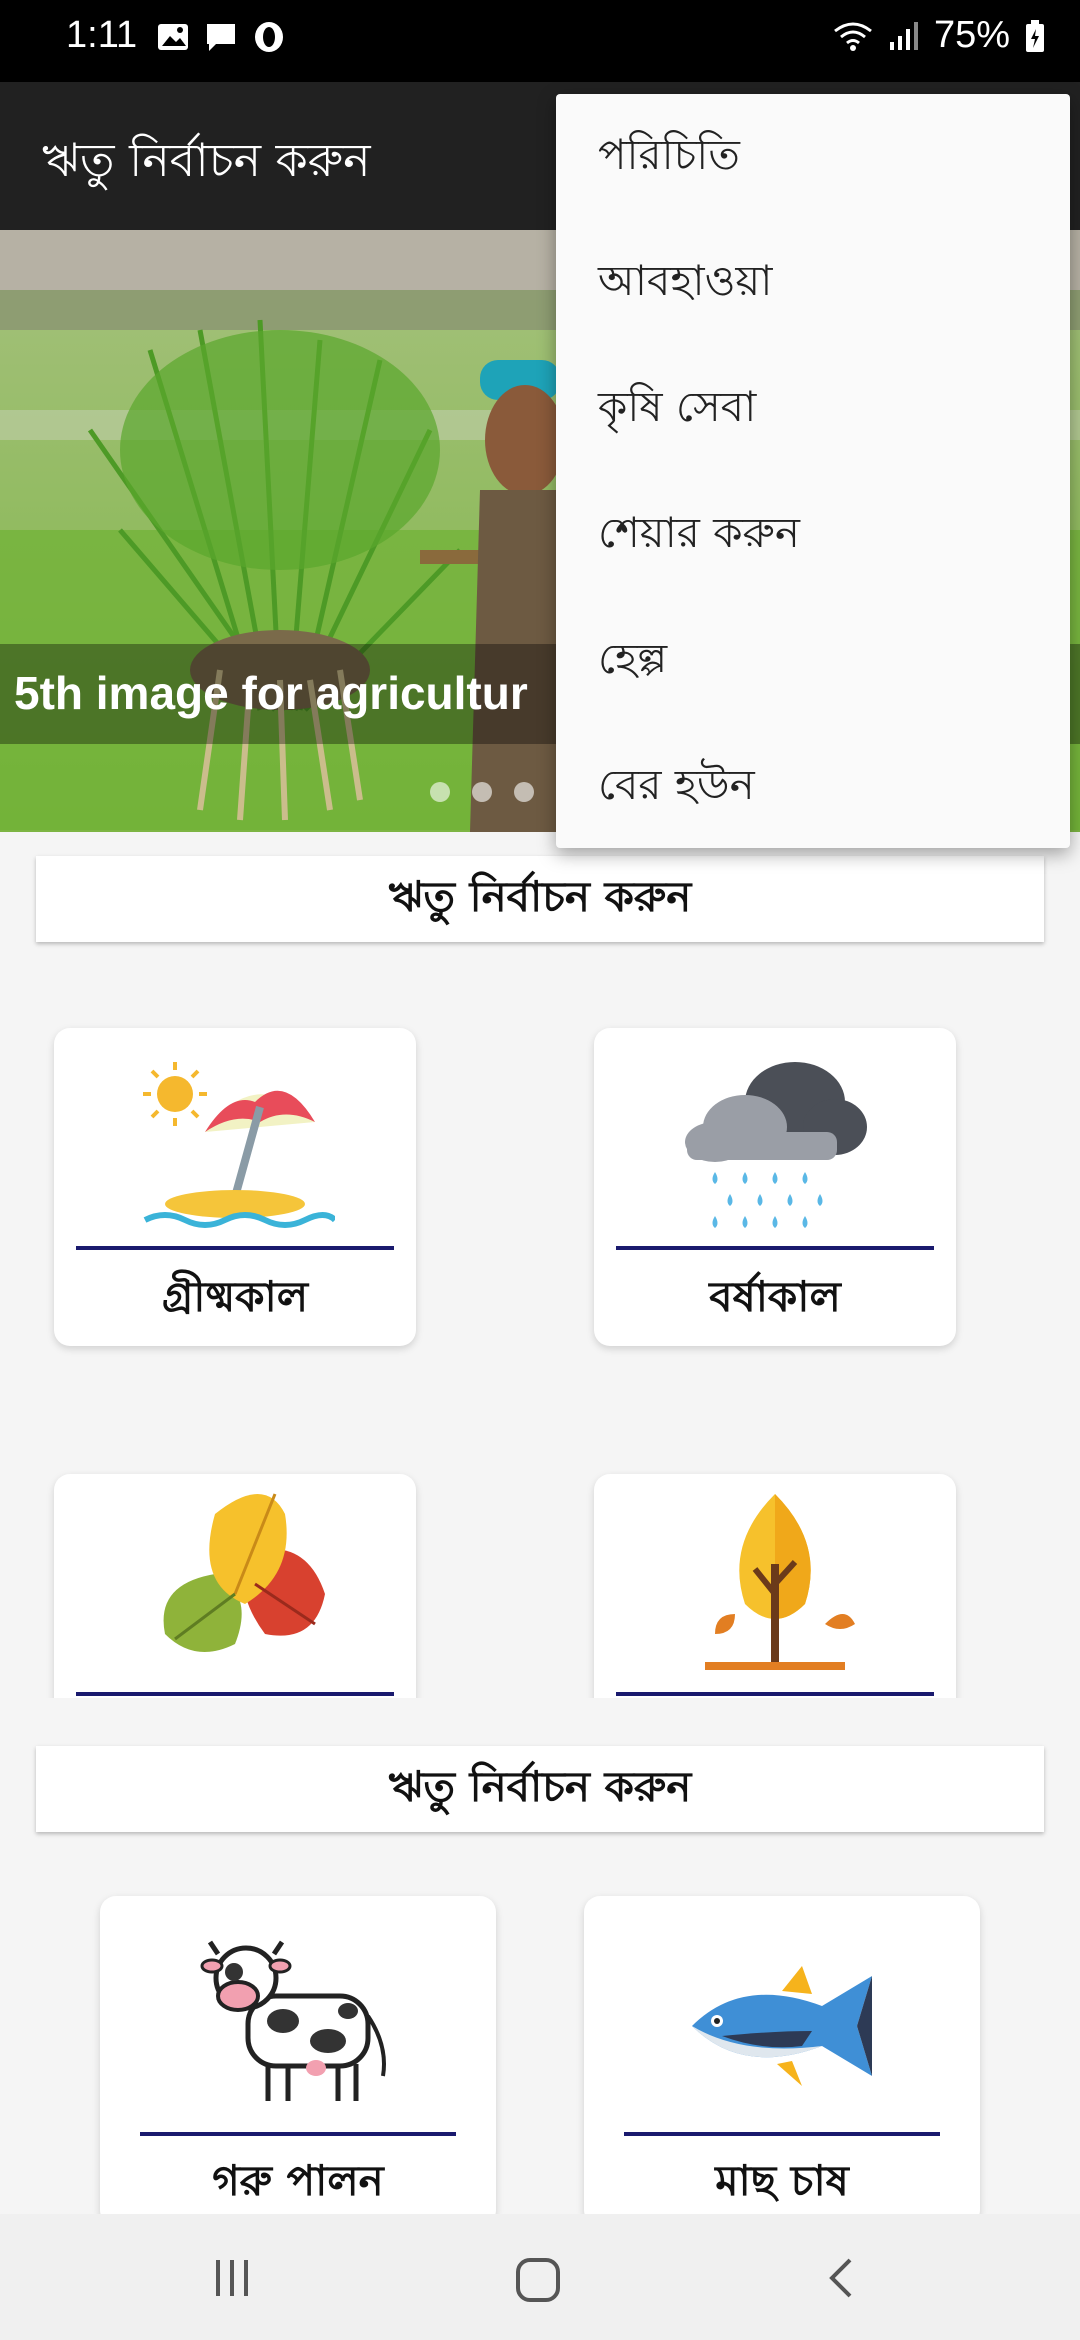  I want to click on back-icon, so click(842, 2278).